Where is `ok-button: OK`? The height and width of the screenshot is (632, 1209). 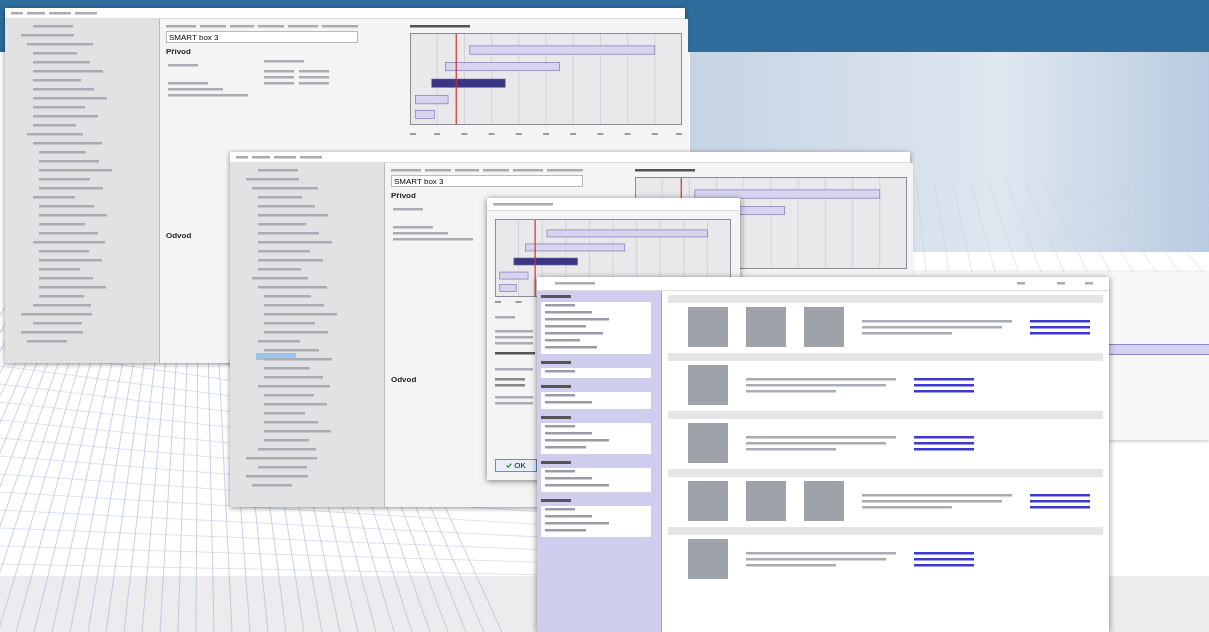
ok-button: OK is located at coordinates (516, 465).